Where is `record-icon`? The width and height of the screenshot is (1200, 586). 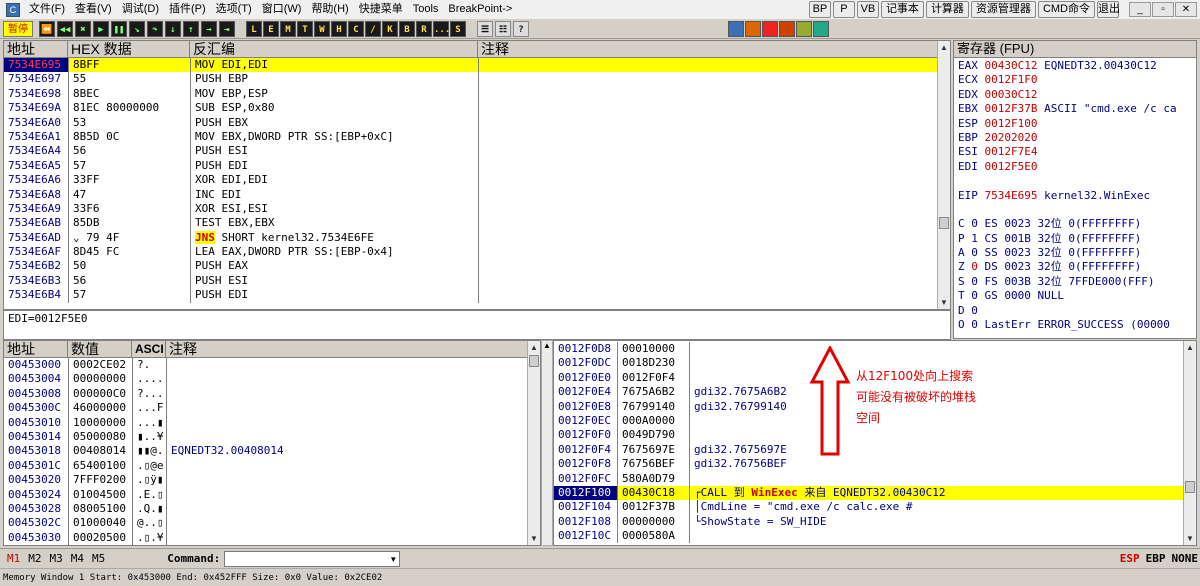
record-icon is located at coordinates (787, 29).